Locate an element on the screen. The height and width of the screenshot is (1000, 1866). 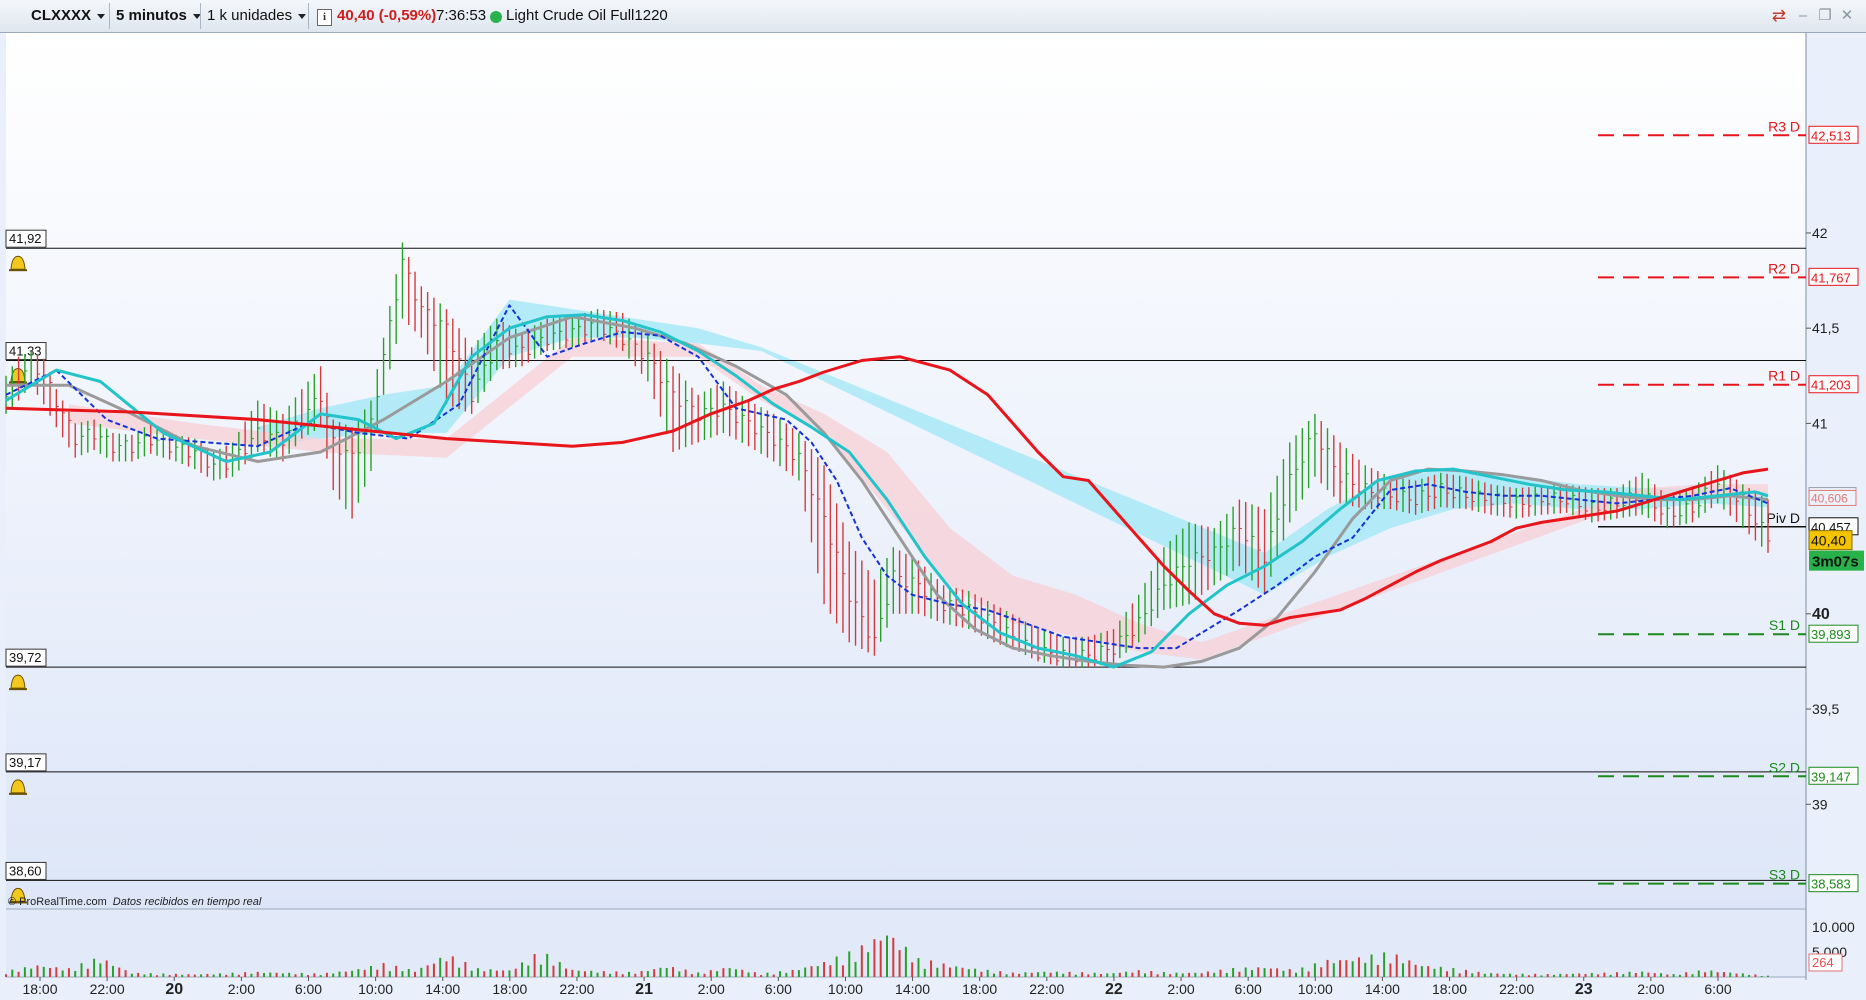
timeframe-selector: 5 minutos is located at coordinates (158, 16).